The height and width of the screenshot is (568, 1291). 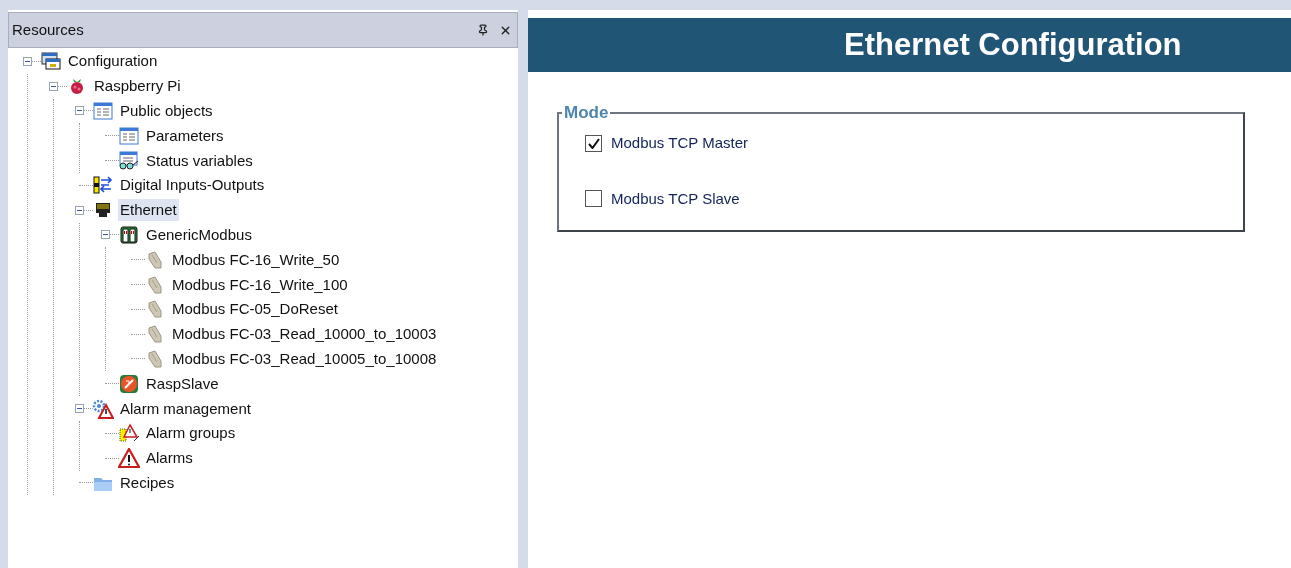 What do you see at coordinates (147, 482) in the screenshot?
I see `tree-item: Recipes` at bounding box center [147, 482].